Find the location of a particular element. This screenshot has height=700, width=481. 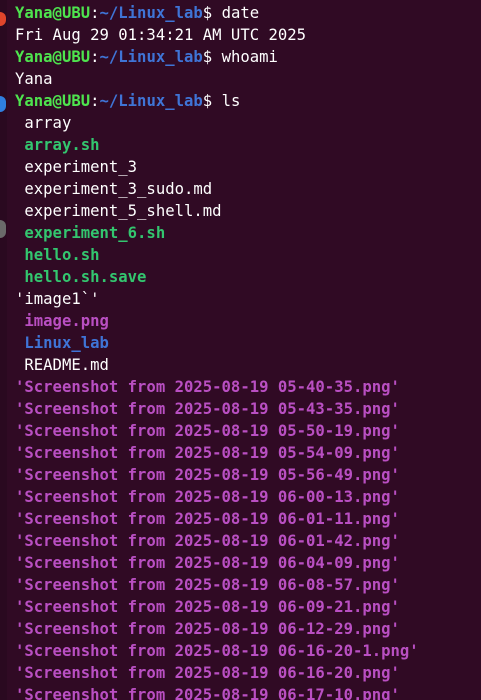

prompt-line: Yana@UBU:~/Linux_lab$ ls is located at coordinates (248, 101).